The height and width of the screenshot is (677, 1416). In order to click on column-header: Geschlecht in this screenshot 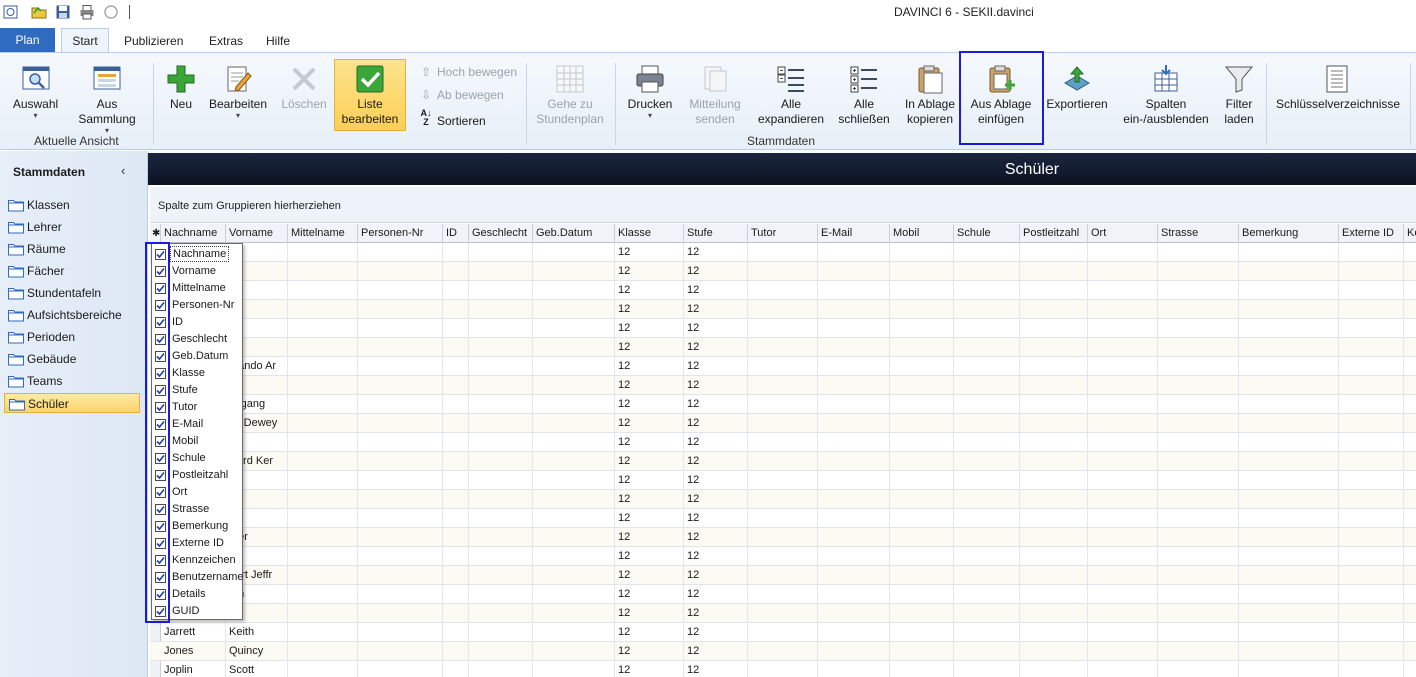, I will do `click(501, 233)`.